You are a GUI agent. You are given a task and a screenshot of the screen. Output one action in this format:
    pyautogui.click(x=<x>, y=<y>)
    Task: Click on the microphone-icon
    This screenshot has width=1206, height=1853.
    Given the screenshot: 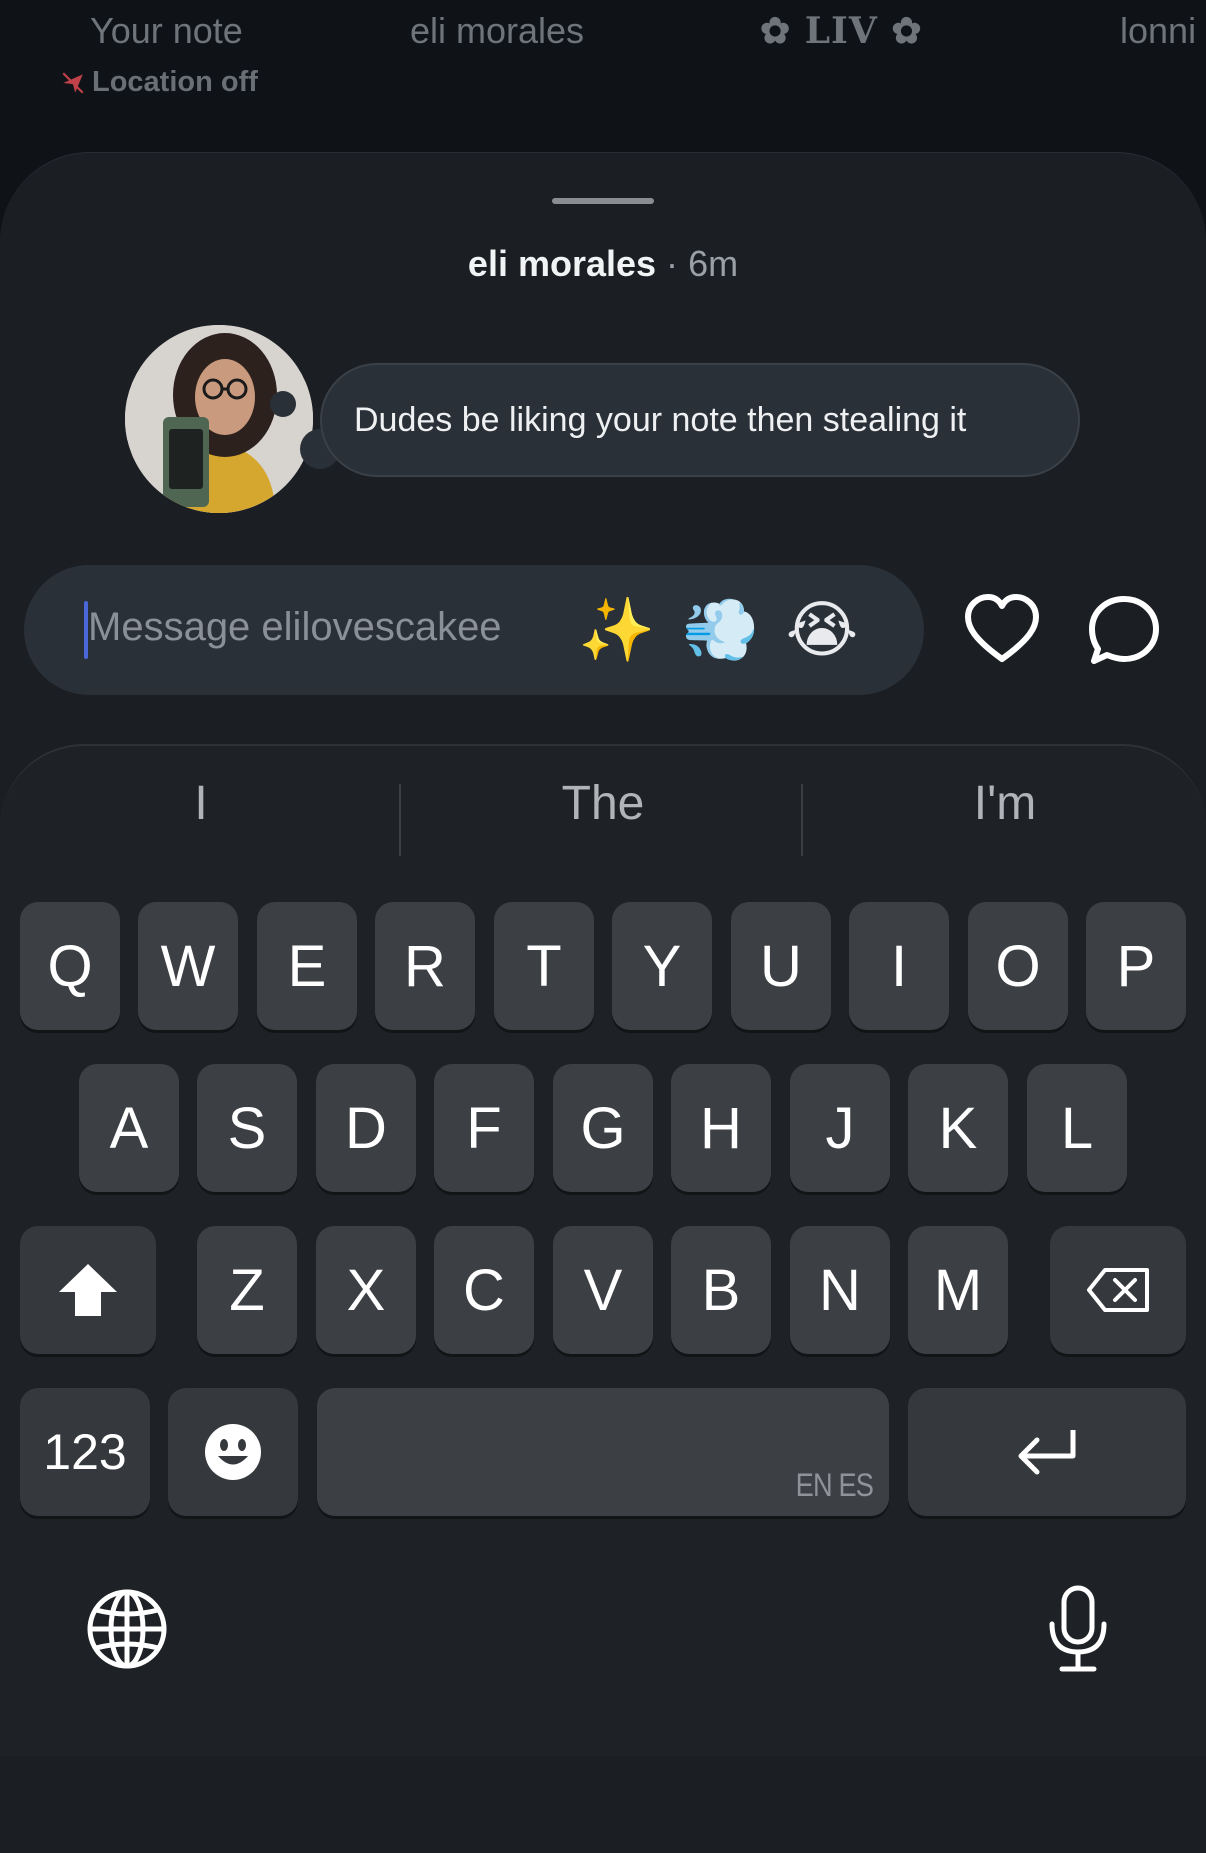 What is the action you would take?
    pyautogui.click(x=1078, y=1629)
    